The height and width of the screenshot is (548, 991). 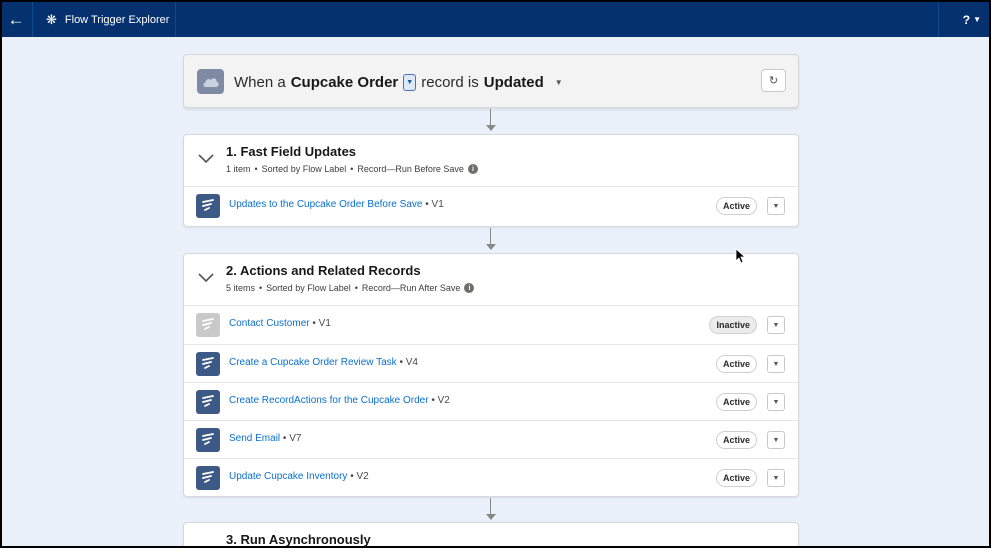 I want to click on flow-link: Contact Customer, so click(x=269, y=323).